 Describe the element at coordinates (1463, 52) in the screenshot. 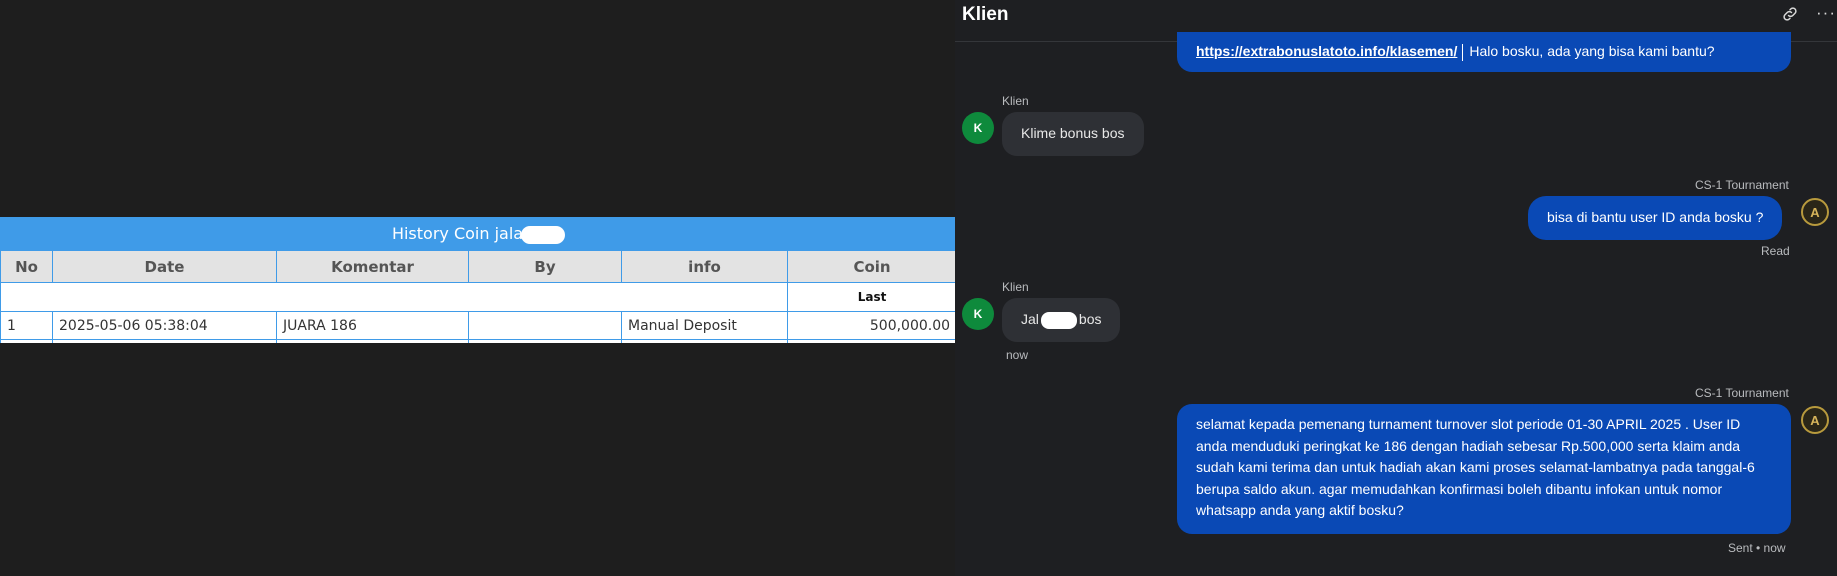

I see `text-cursor` at that location.